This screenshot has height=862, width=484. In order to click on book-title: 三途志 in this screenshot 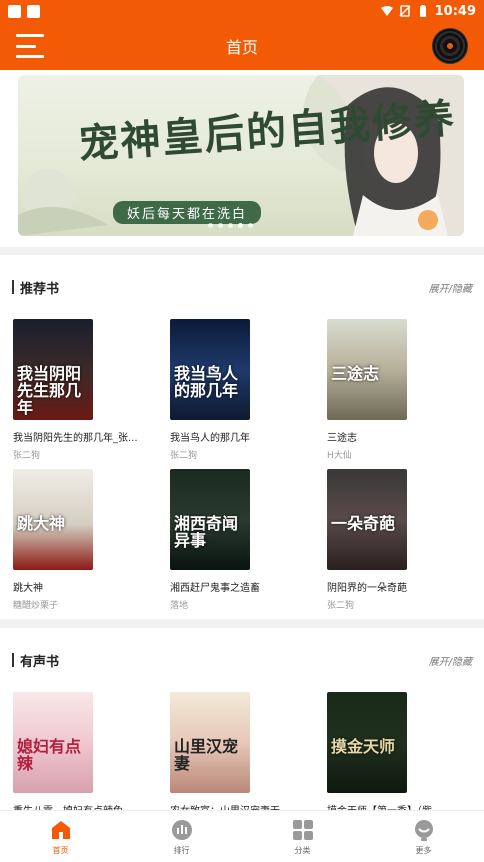, I will do `click(342, 438)`.